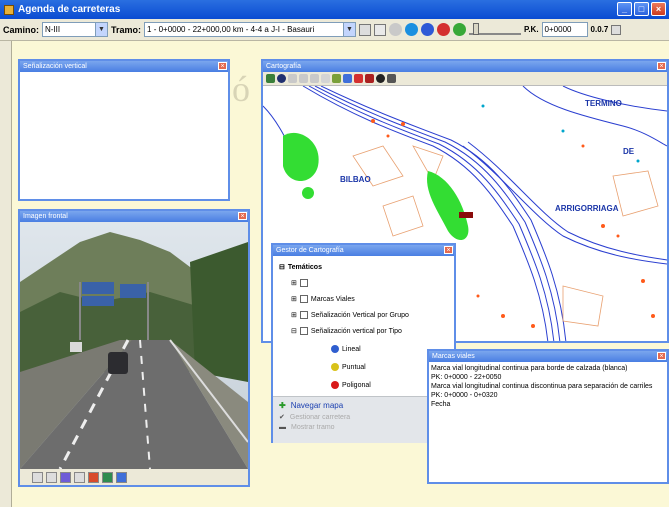  What do you see at coordinates (332, 299) in the screenshot?
I see `tree-item-label: Marcas Viales` at bounding box center [332, 299].